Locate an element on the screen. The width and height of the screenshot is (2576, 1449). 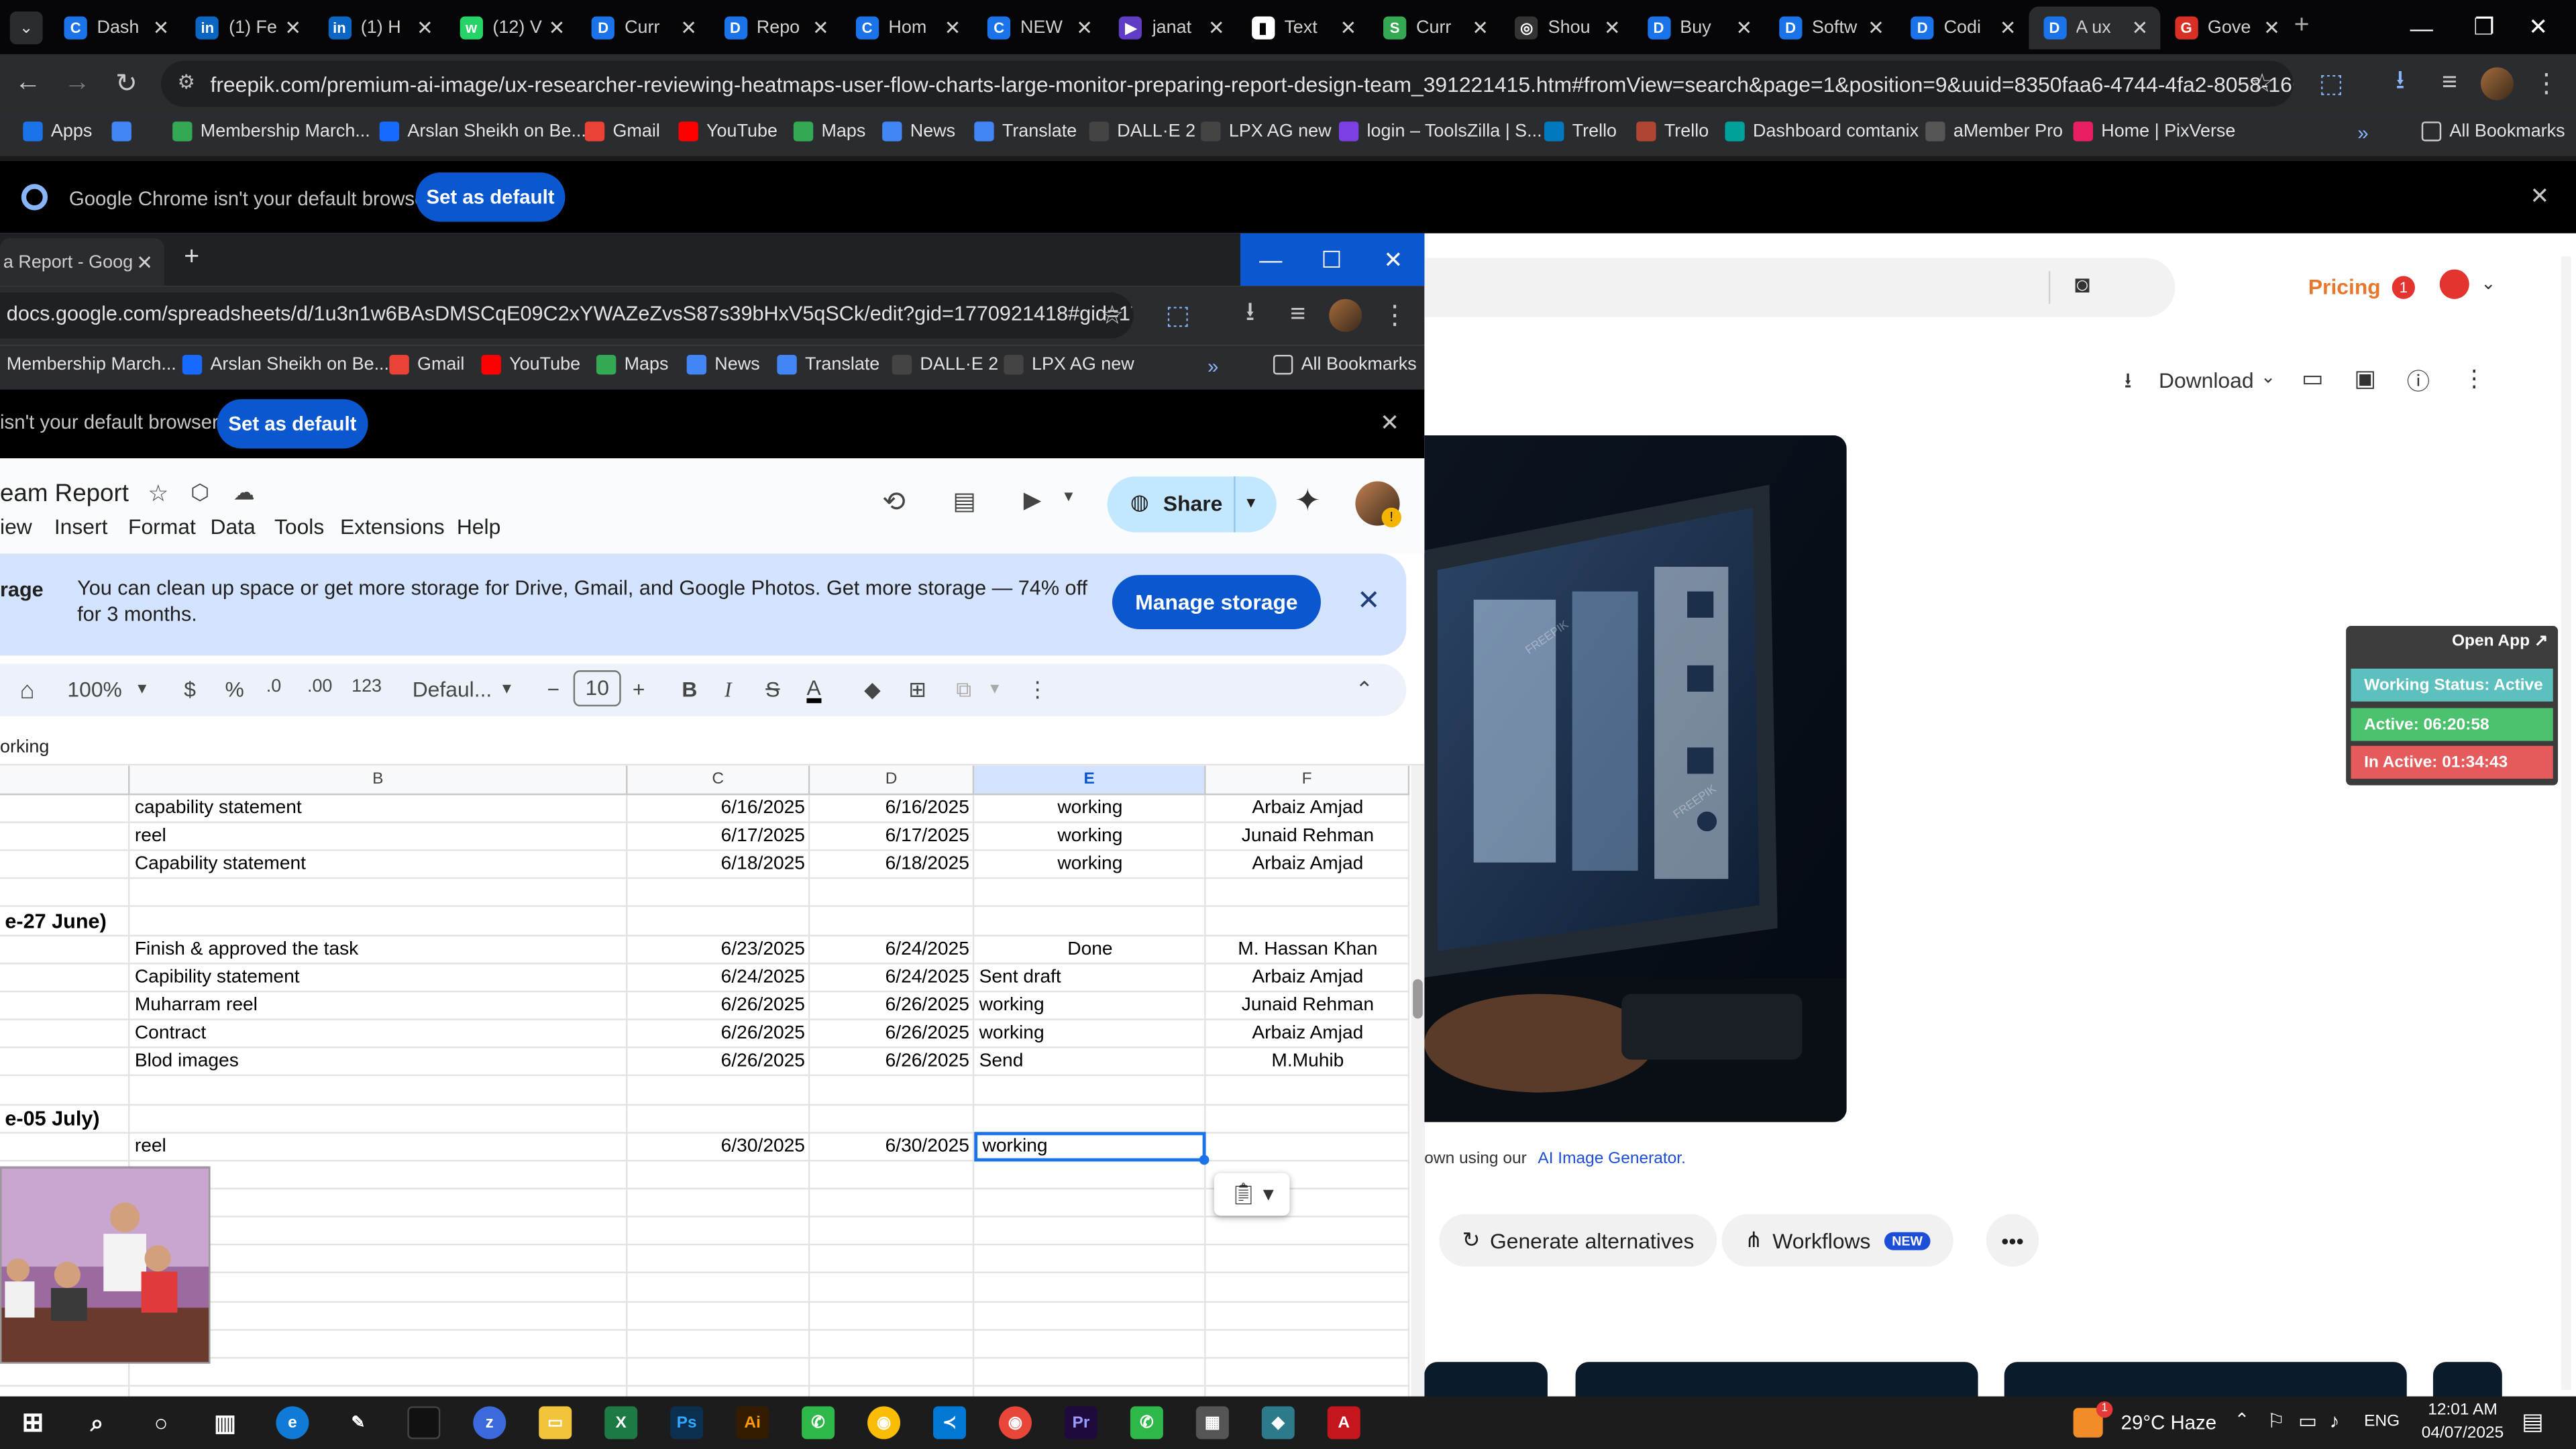
user-avatar is located at coordinates (2454, 284).